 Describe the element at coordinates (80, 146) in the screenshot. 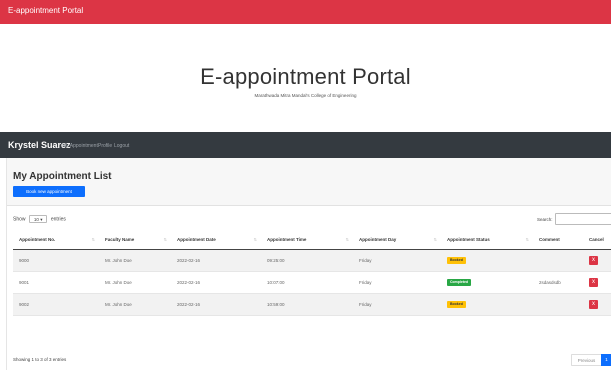

I see `nav-link-my-appointment: My Appointment` at that location.